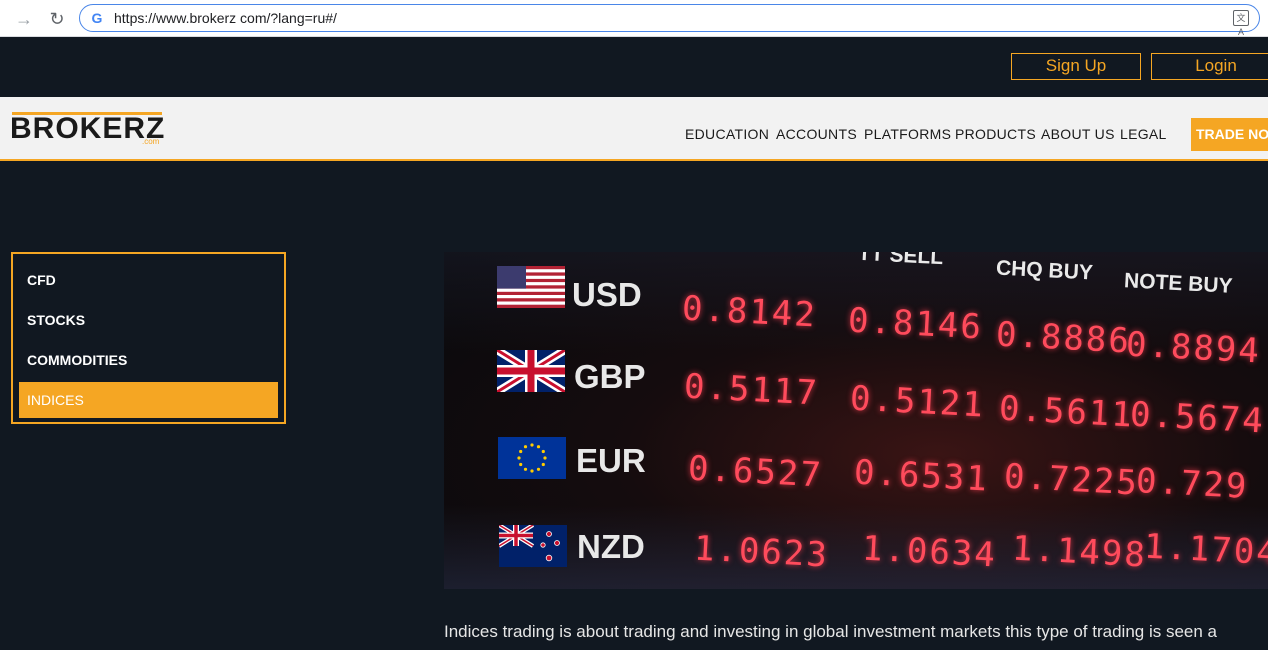 The width and height of the screenshot is (1268, 650). Describe the element at coordinates (531, 371) in the screenshot. I see `uk-flag-icon` at that location.